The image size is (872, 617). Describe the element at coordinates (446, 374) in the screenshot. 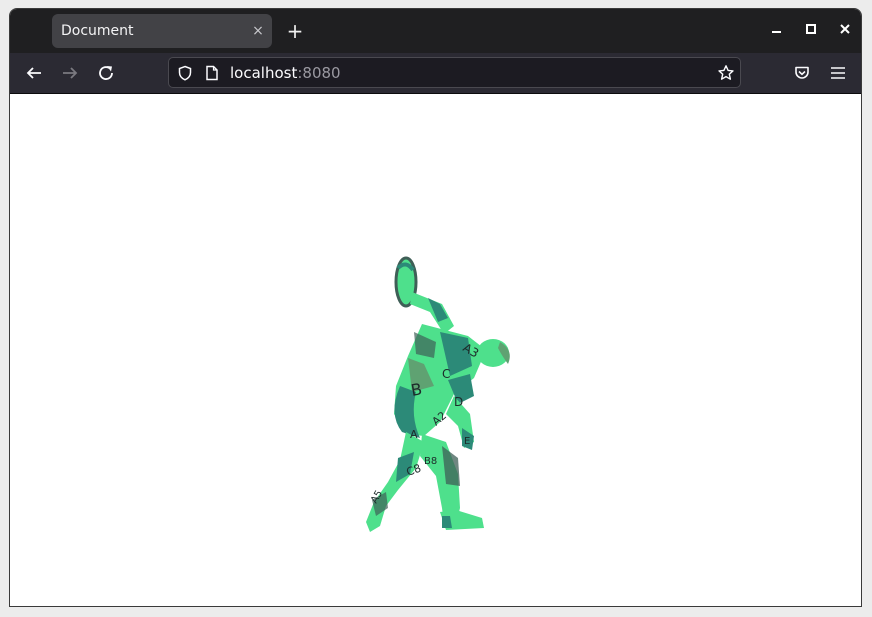

I see `patch-label: C` at that location.